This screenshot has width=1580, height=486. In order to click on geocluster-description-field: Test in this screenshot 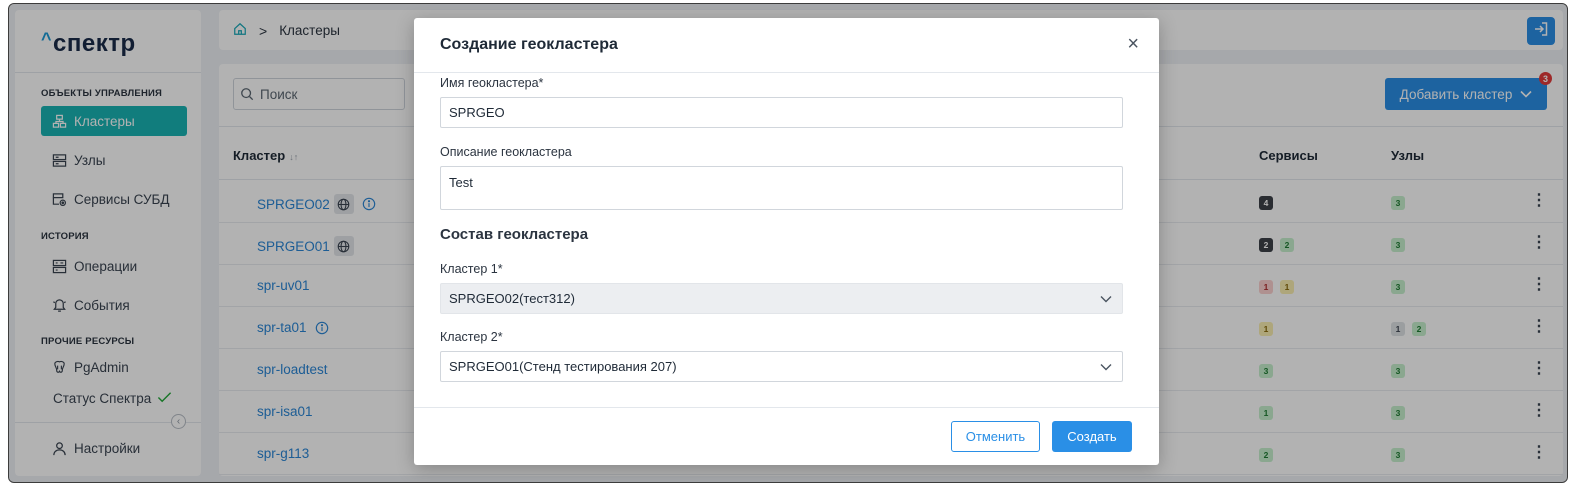, I will do `click(781, 188)`.